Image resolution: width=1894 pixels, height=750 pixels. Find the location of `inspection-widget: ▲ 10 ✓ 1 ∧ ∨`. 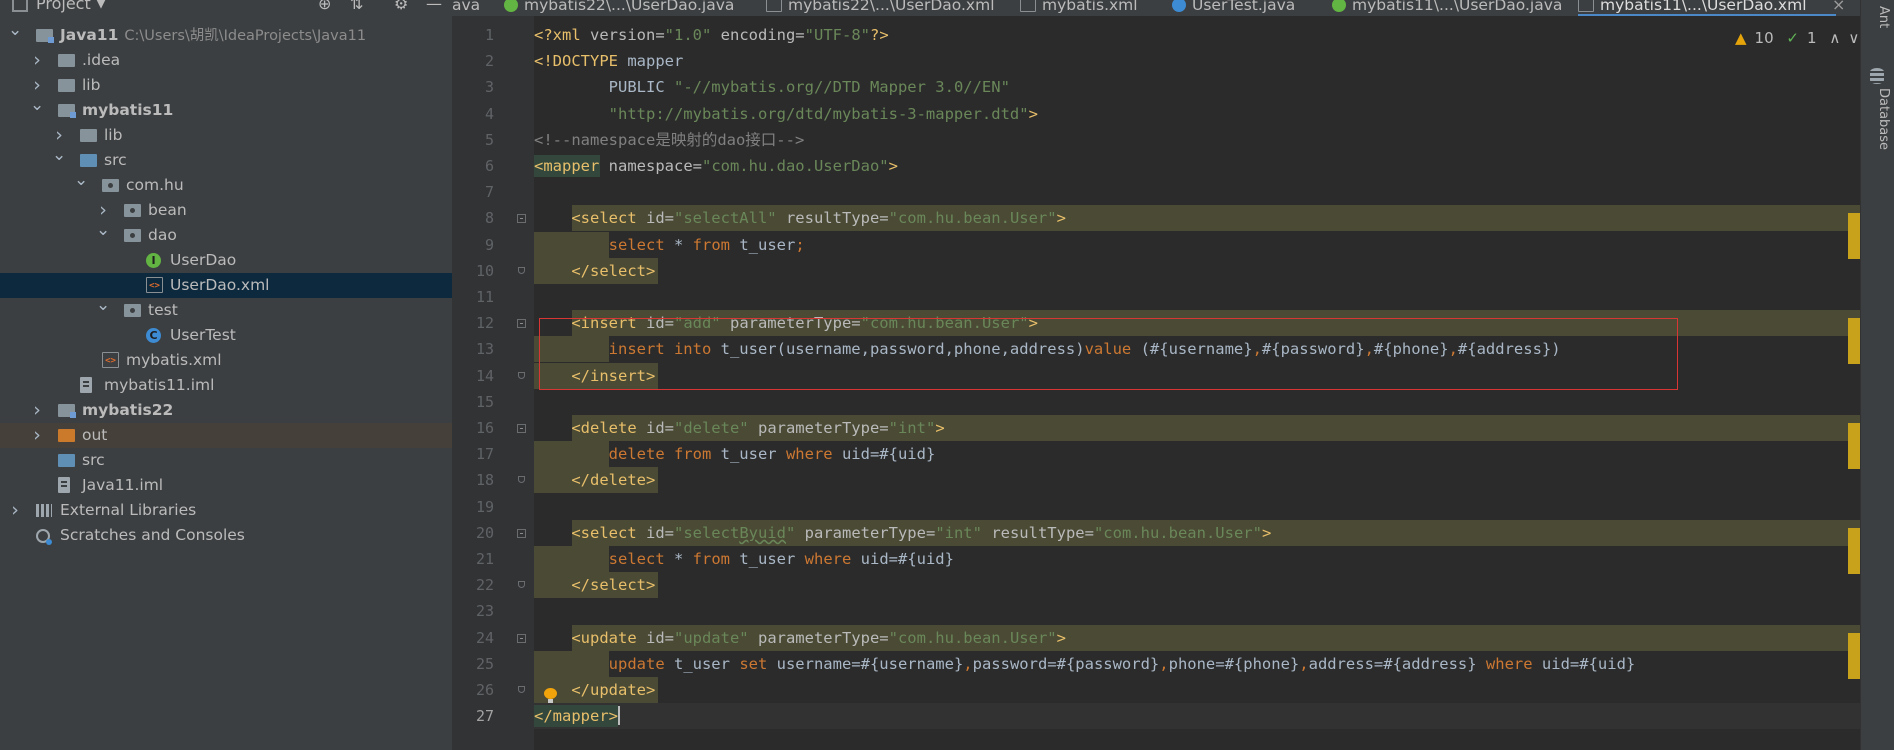

inspection-widget: ▲ 10 ✓ 1 ∧ ∨ is located at coordinates (1801, 38).